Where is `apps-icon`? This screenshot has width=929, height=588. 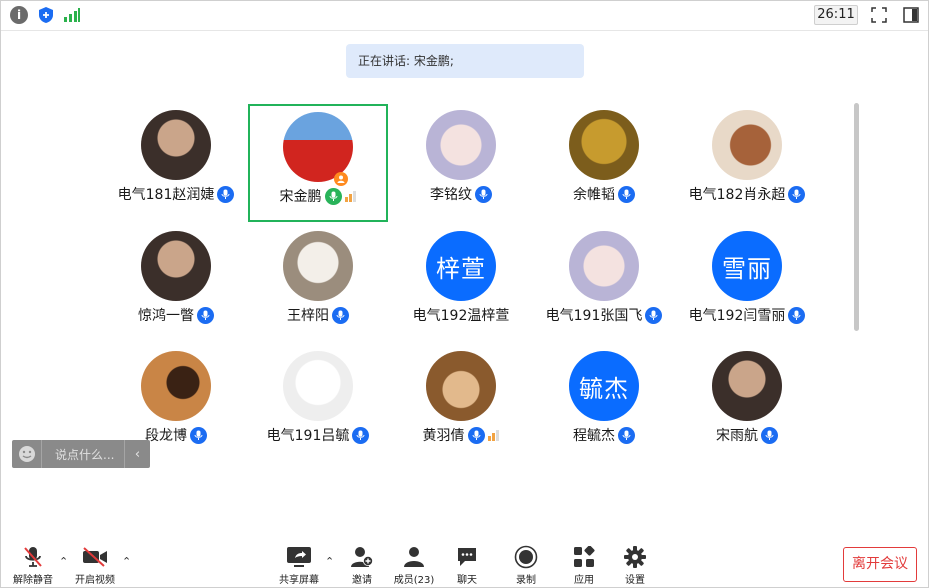
apps-icon is located at coordinates (584, 556).